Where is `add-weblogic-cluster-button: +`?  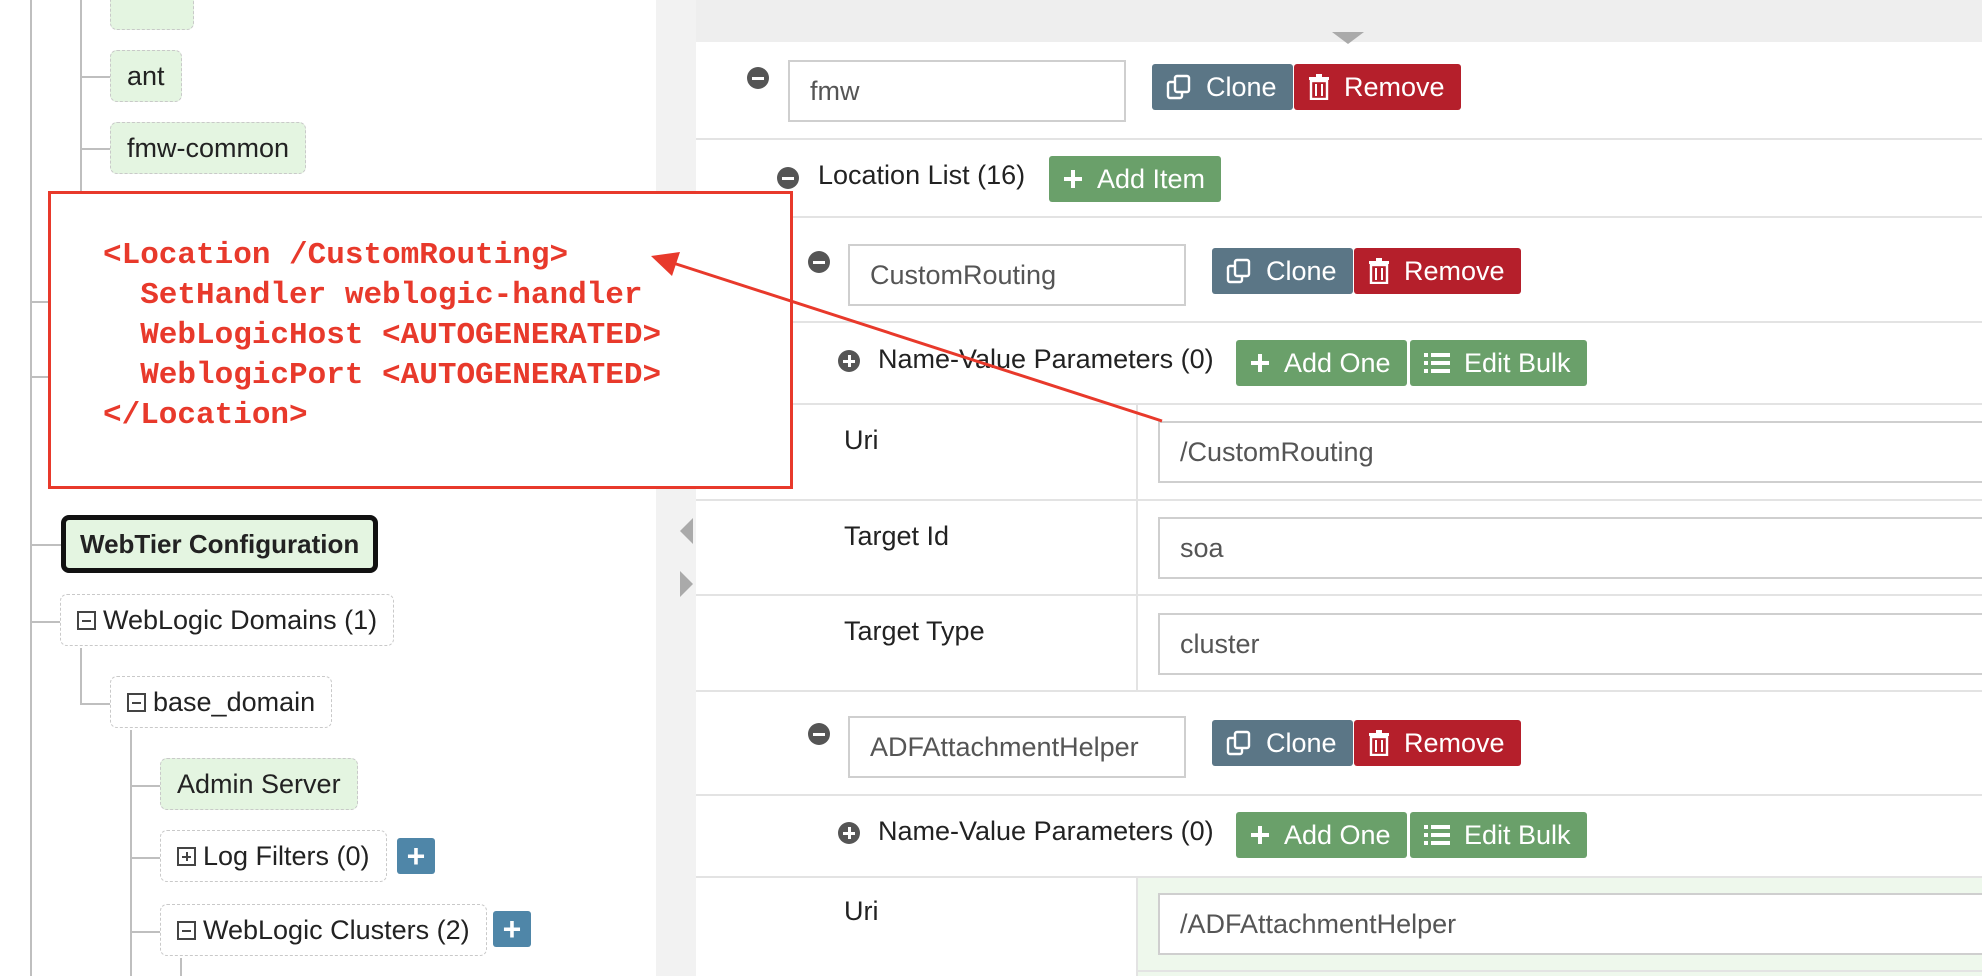
add-weblogic-cluster-button: + is located at coordinates (512, 929).